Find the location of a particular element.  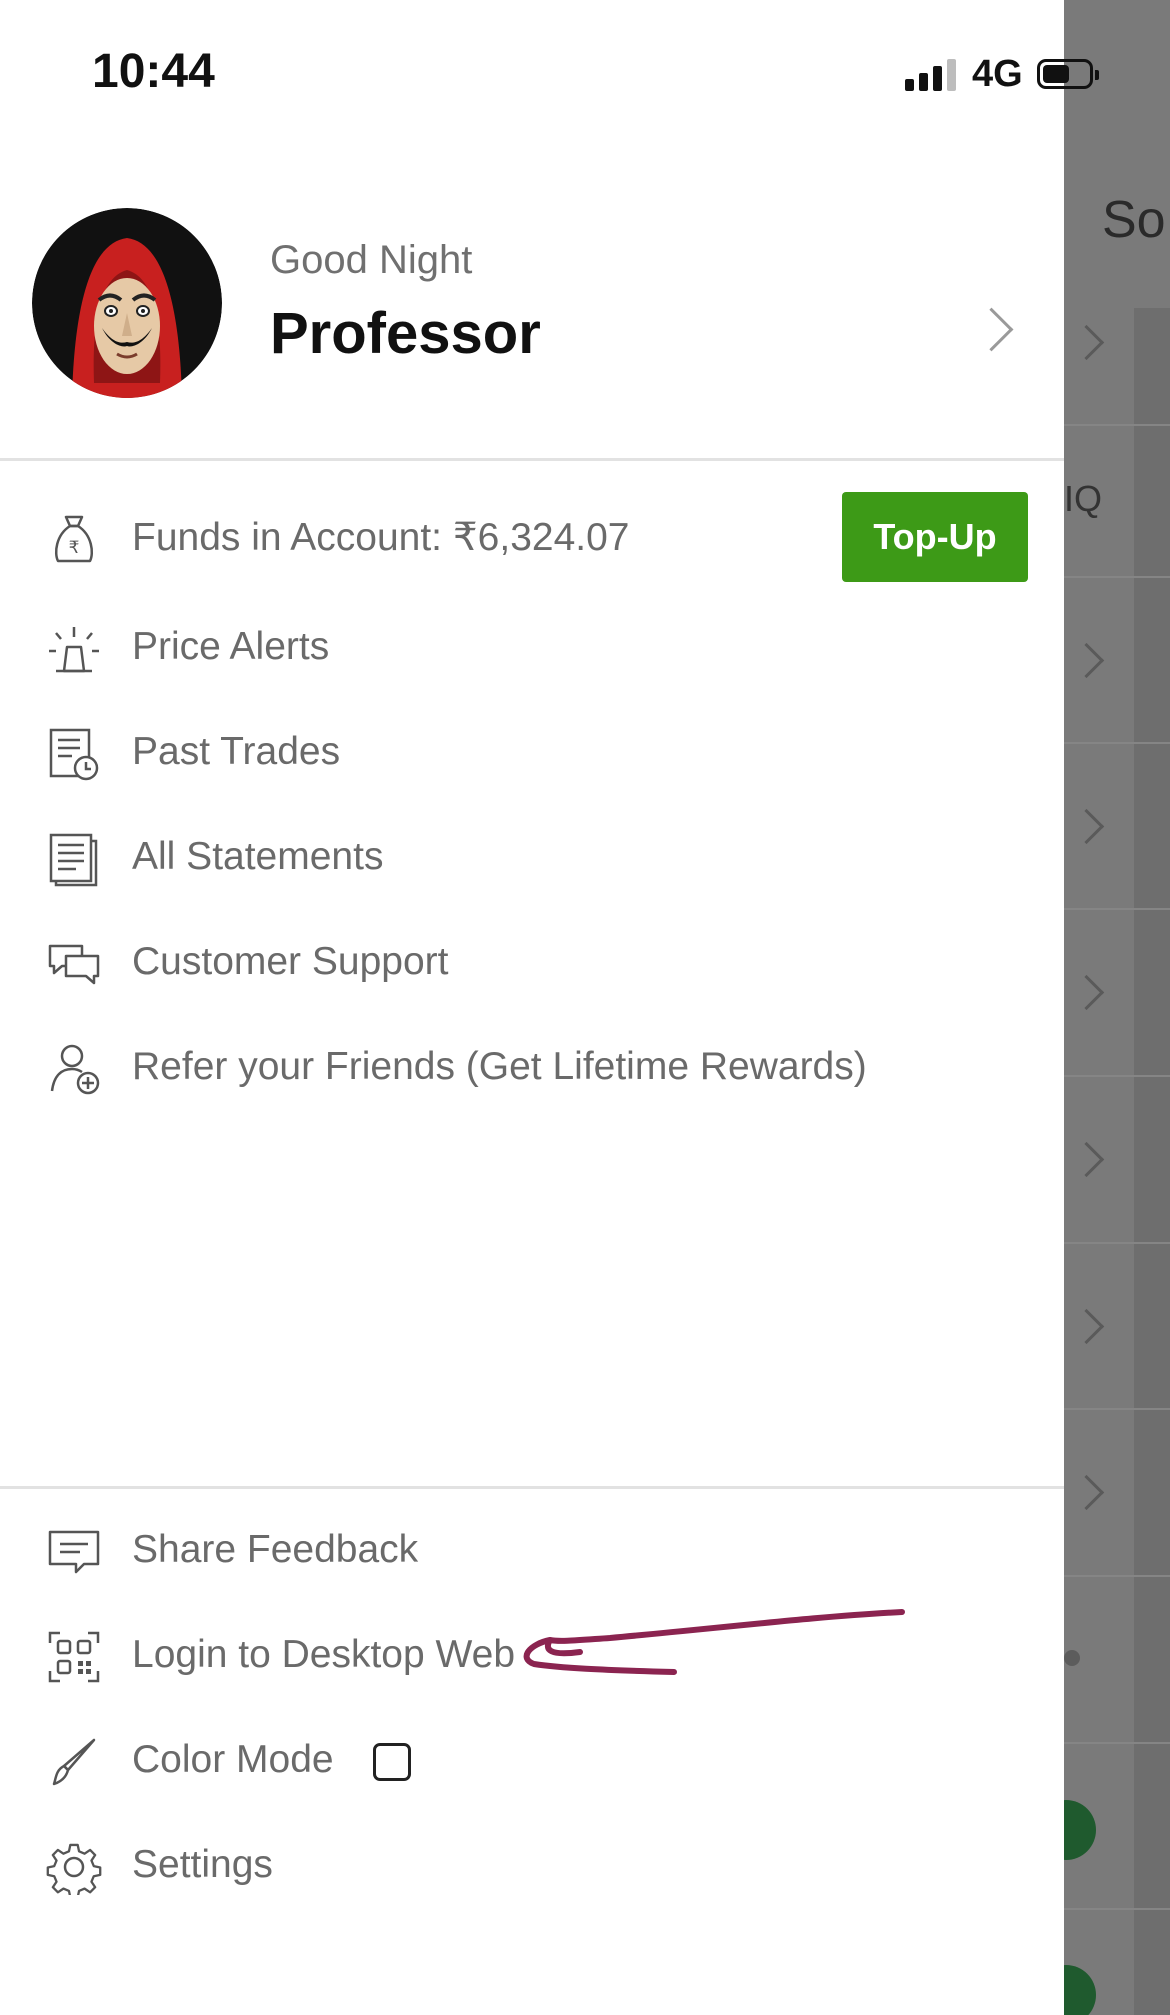

top-up-button: Top-Up is located at coordinates (935, 537).